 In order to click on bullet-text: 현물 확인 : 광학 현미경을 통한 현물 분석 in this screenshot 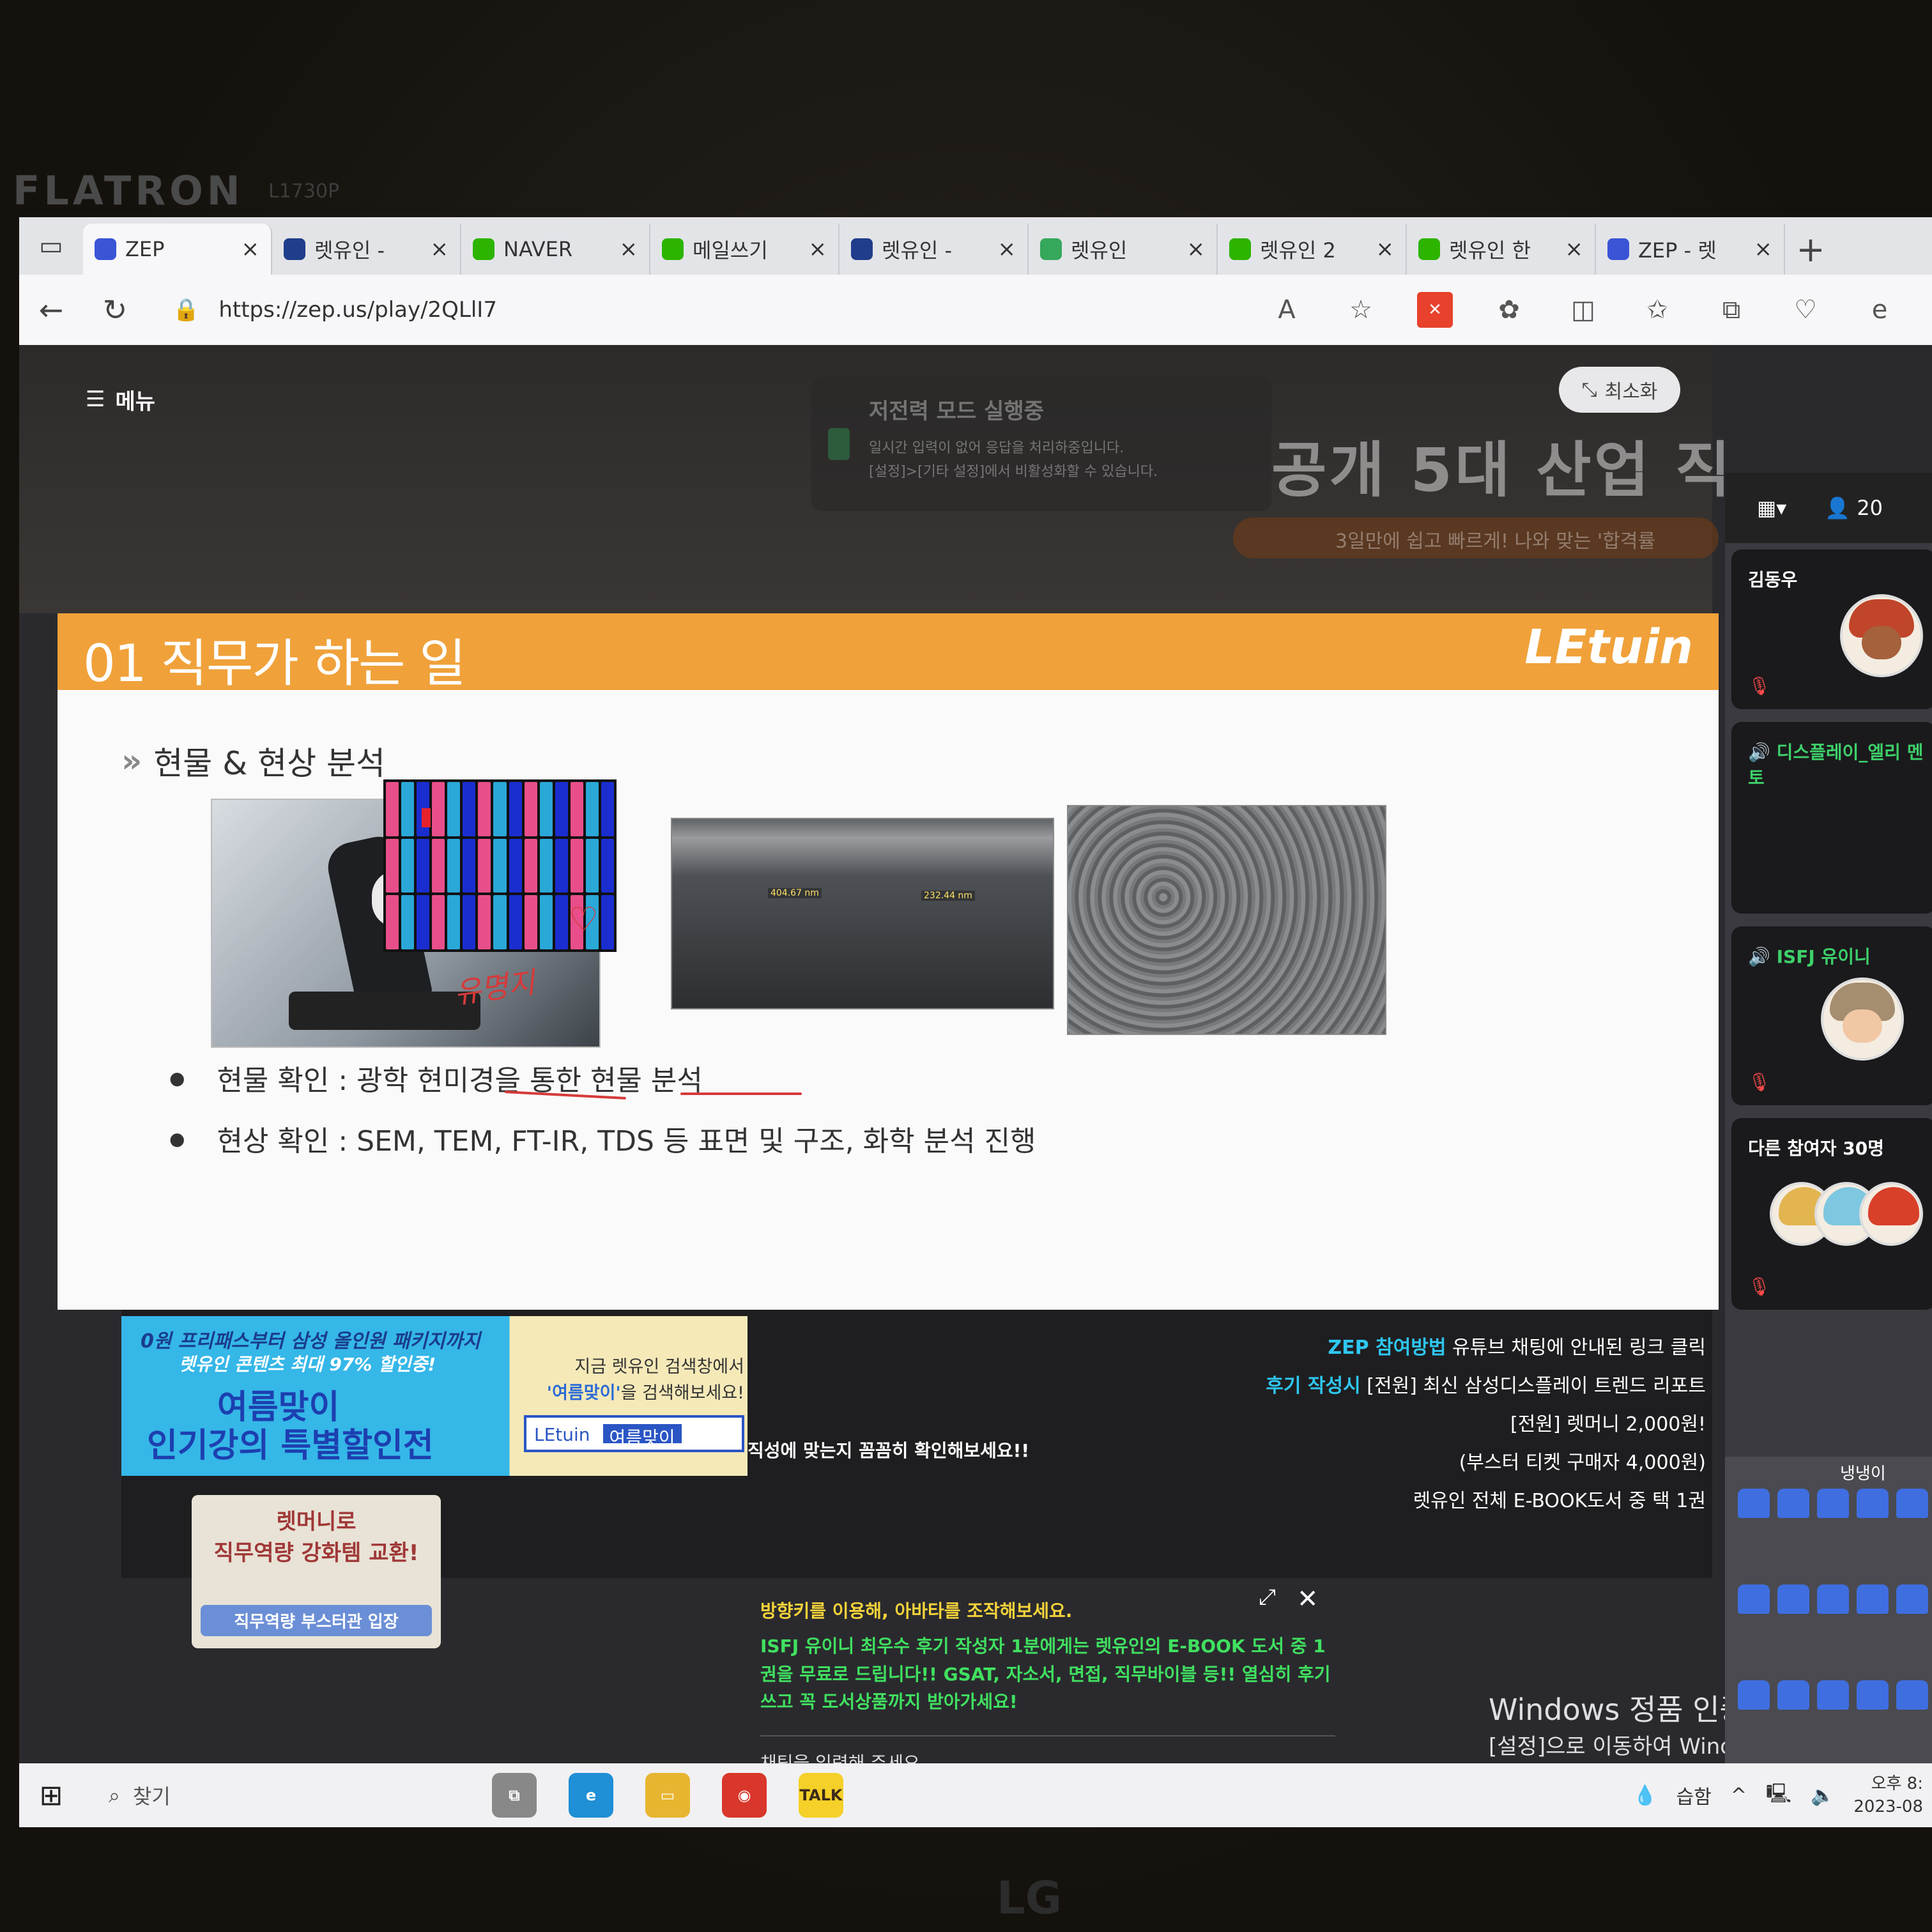, I will do `click(460, 1080)`.